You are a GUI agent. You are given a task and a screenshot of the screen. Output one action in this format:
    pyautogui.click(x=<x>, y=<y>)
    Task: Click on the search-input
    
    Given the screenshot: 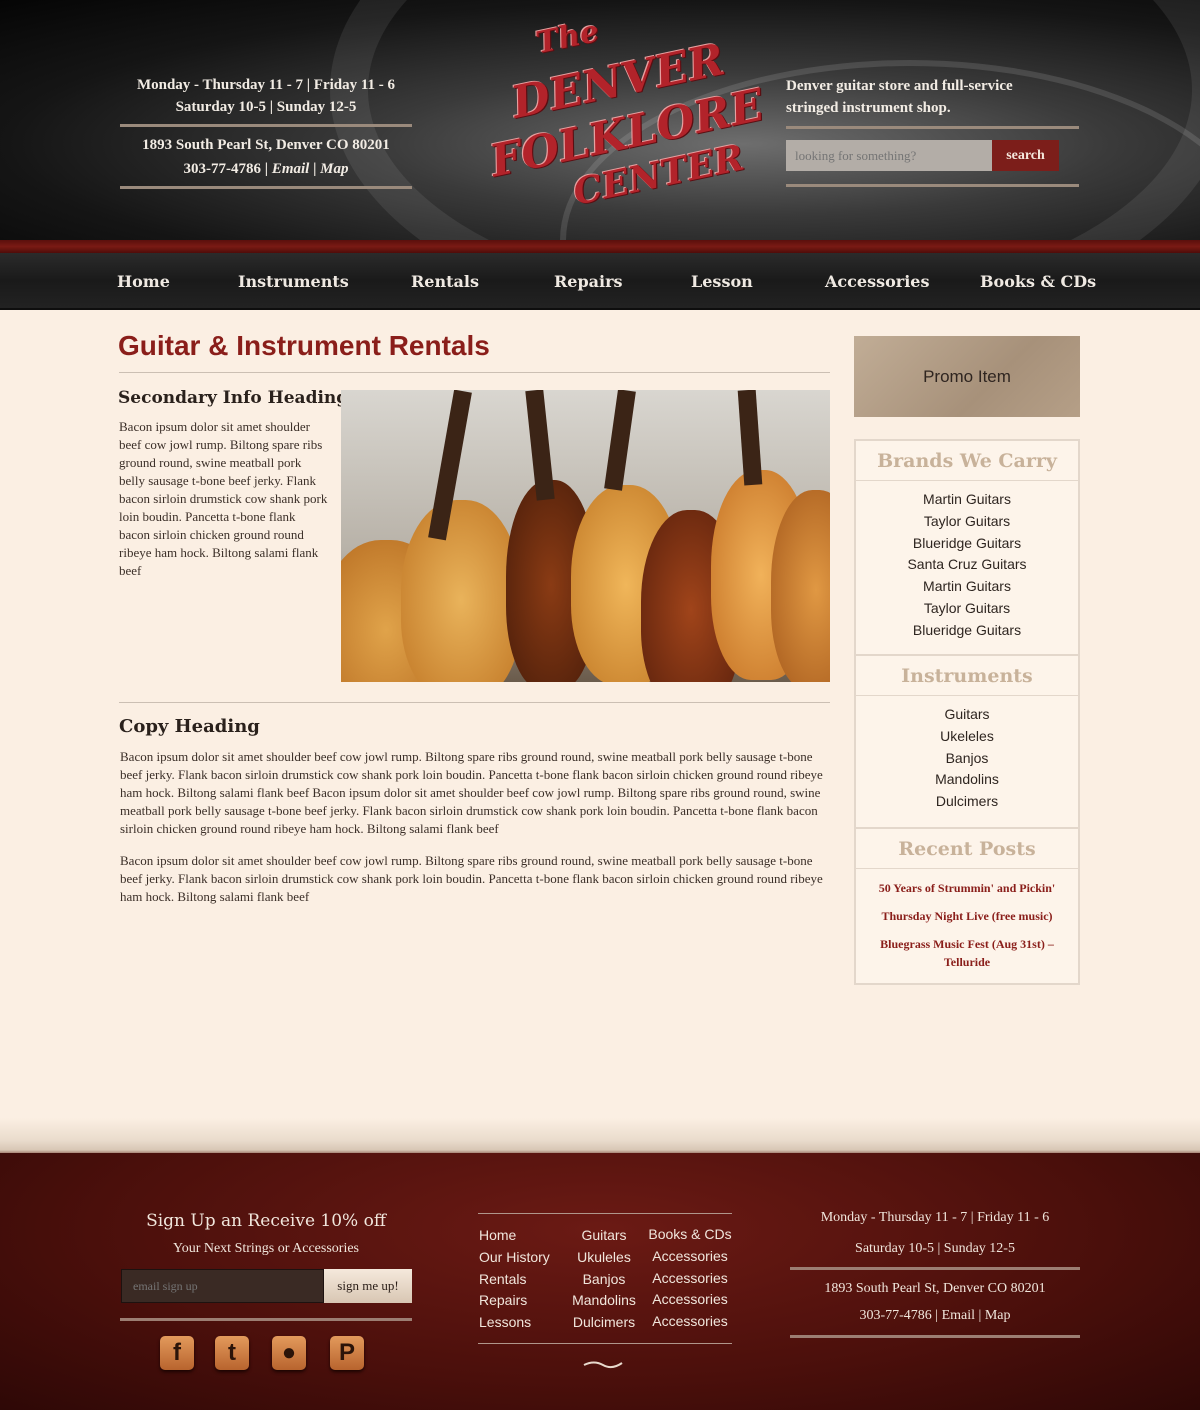 What is the action you would take?
    pyautogui.click(x=889, y=155)
    